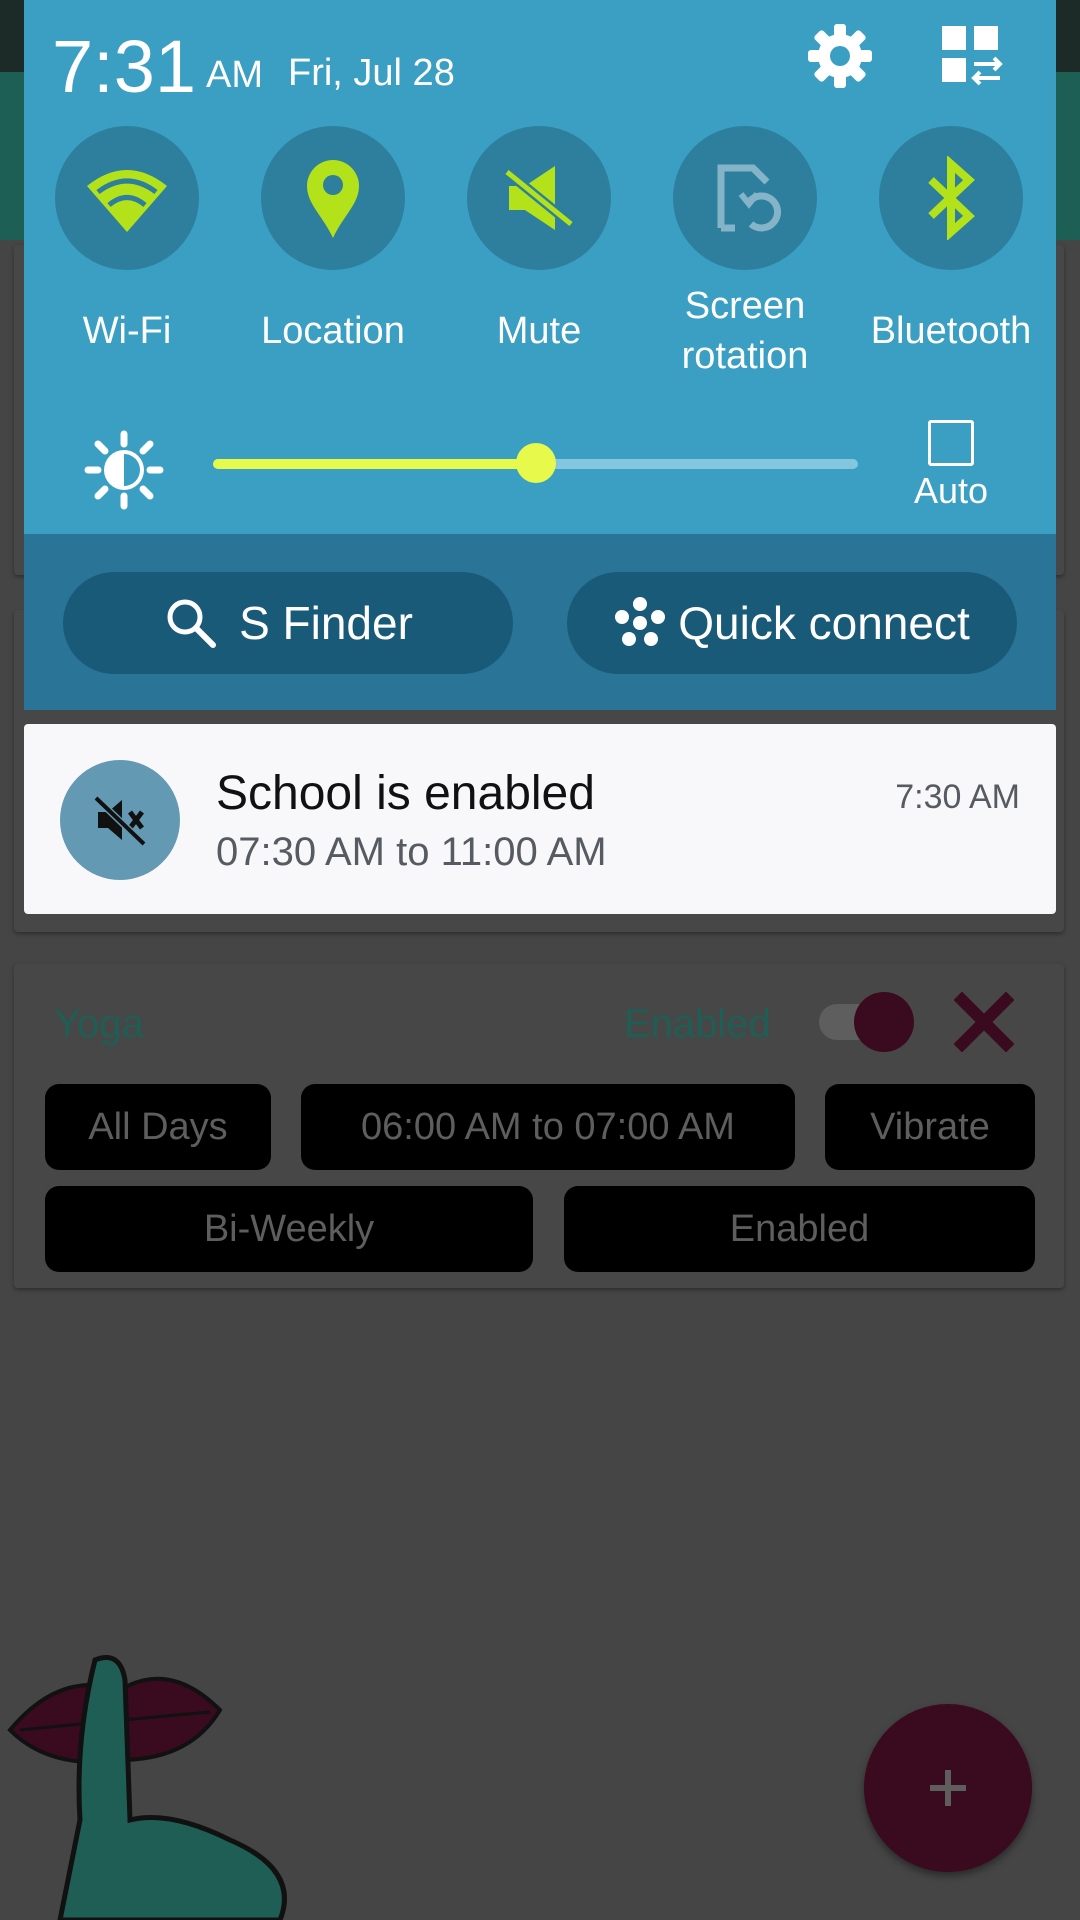  Describe the element at coordinates (951, 443) in the screenshot. I see `auto-brightness-checkbox` at that location.